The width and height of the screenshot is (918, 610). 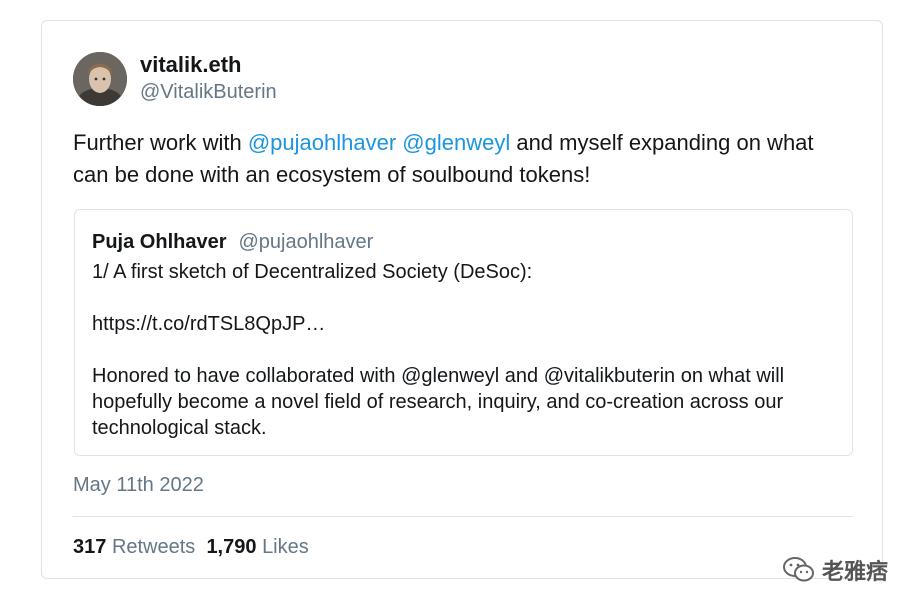 I want to click on tweet-stats: 317 Retweets 1,790 Likes, so click(x=191, y=547).